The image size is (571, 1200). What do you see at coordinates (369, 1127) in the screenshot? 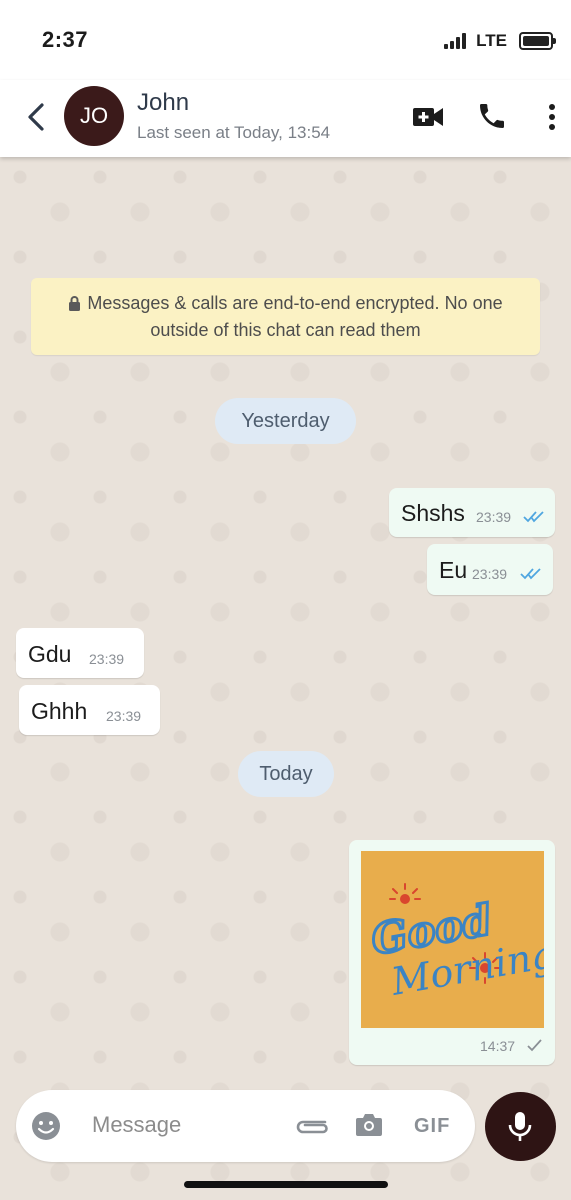
I see `camera-icon` at bounding box center [369, 1127].